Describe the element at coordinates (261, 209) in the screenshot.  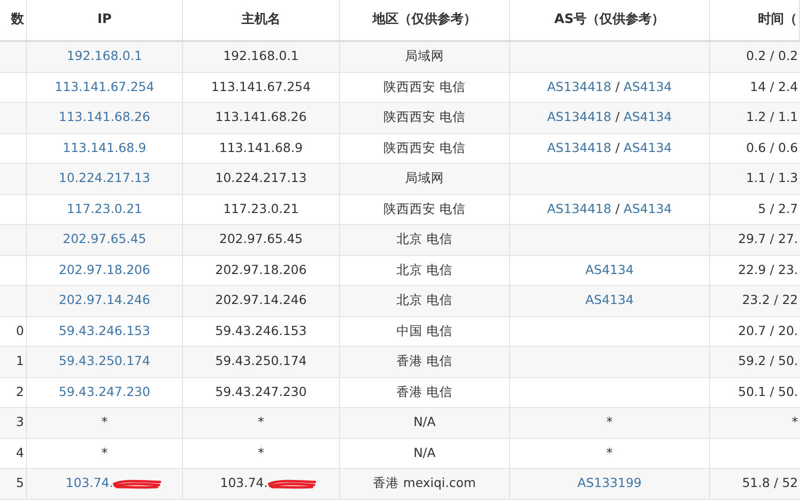
I see `table-cell-text: 117.23.0.21` at that location.